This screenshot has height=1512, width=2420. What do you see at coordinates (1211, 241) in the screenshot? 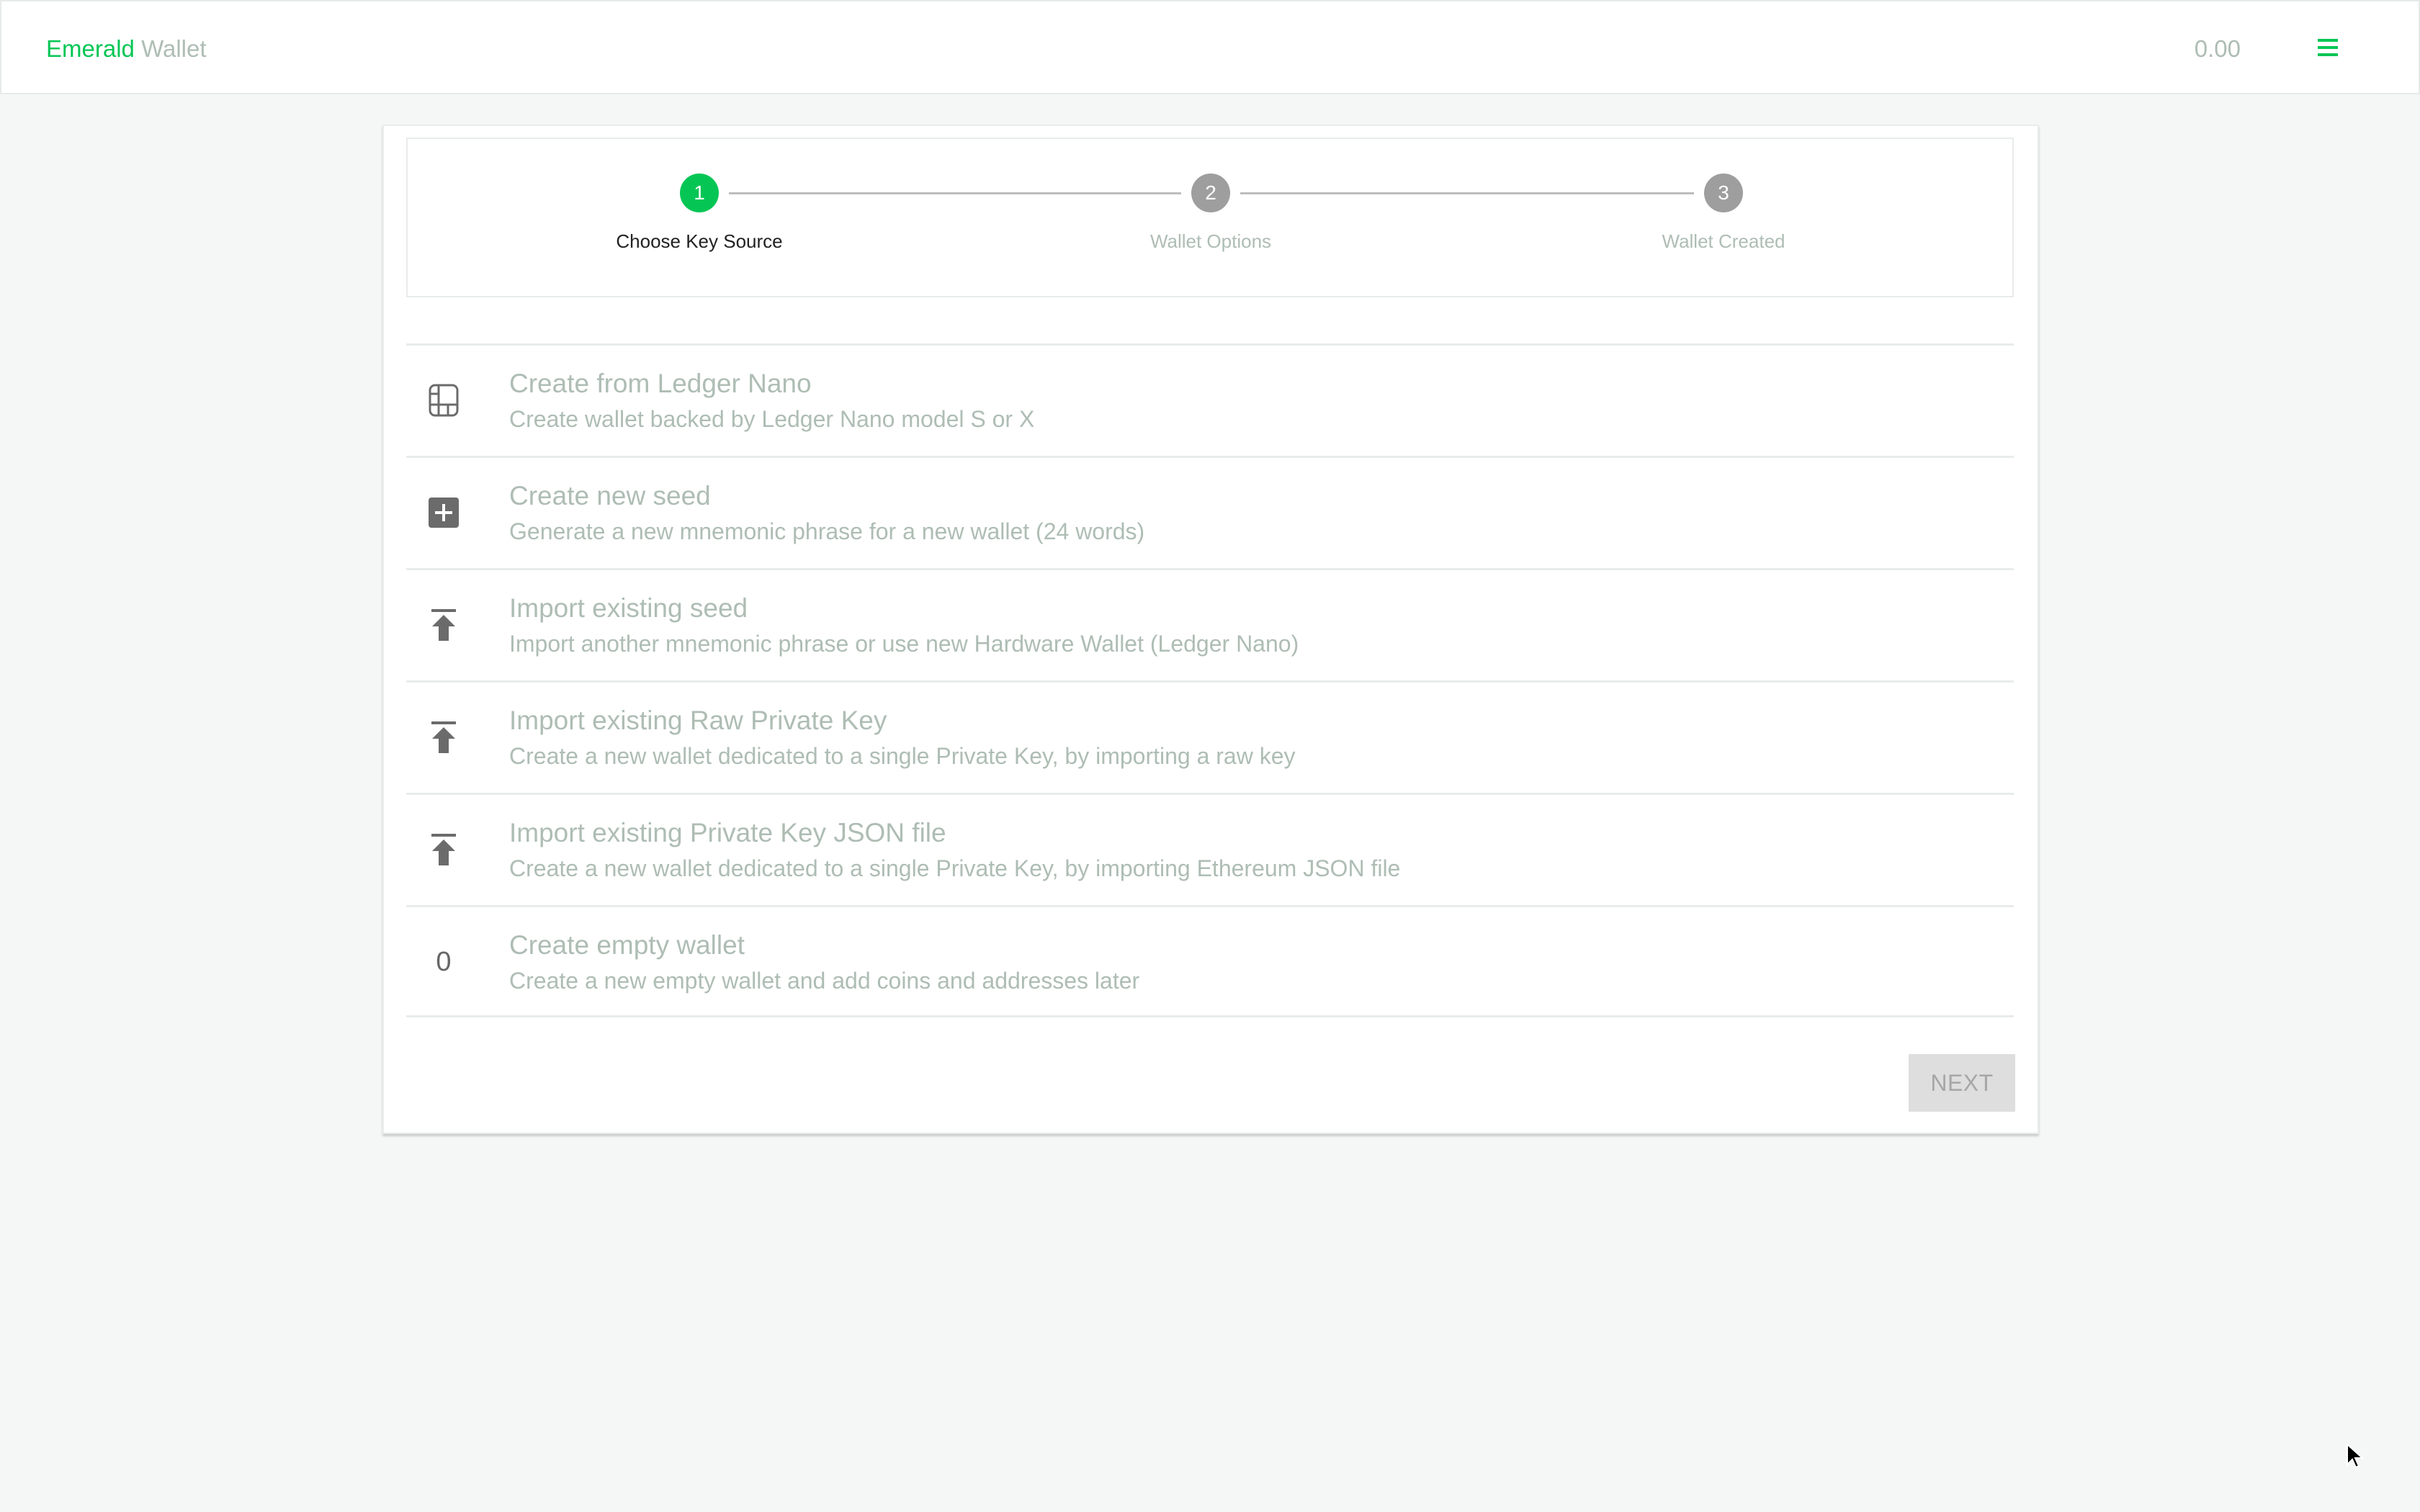
I see `step-label: Wallet Options` at bounding box center [1211, 241].